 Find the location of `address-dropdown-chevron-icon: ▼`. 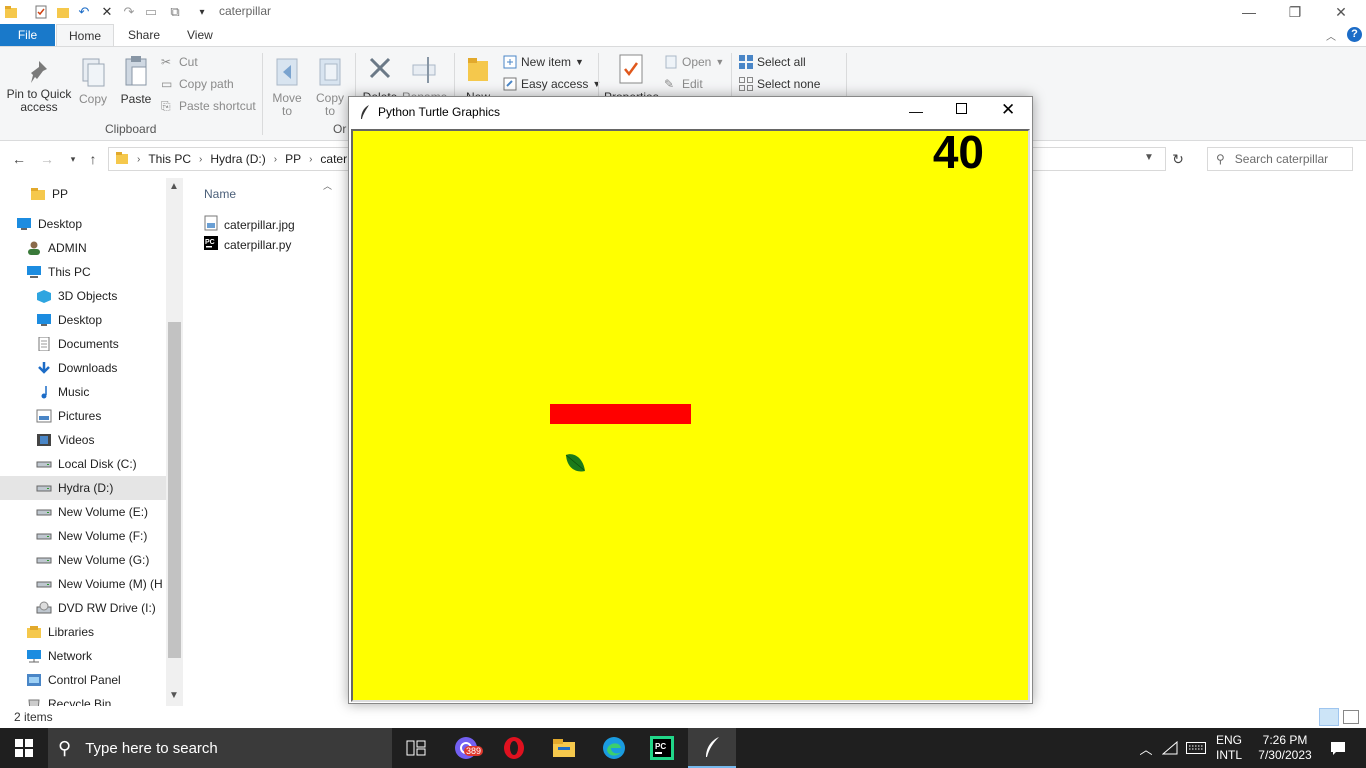

address-dropdown-chevron-icon: ▼ is located at coordinates (1149, 157).